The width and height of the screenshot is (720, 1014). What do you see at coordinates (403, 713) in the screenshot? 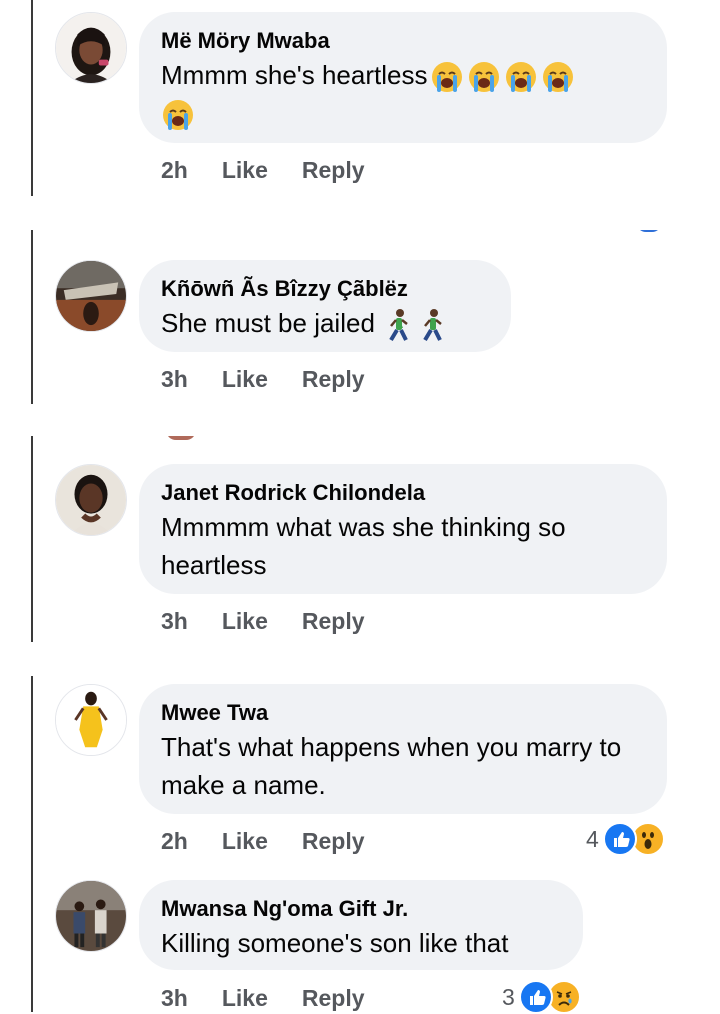
I see `commenter-name: Mwee Twa` at bounding box center [403, 713].